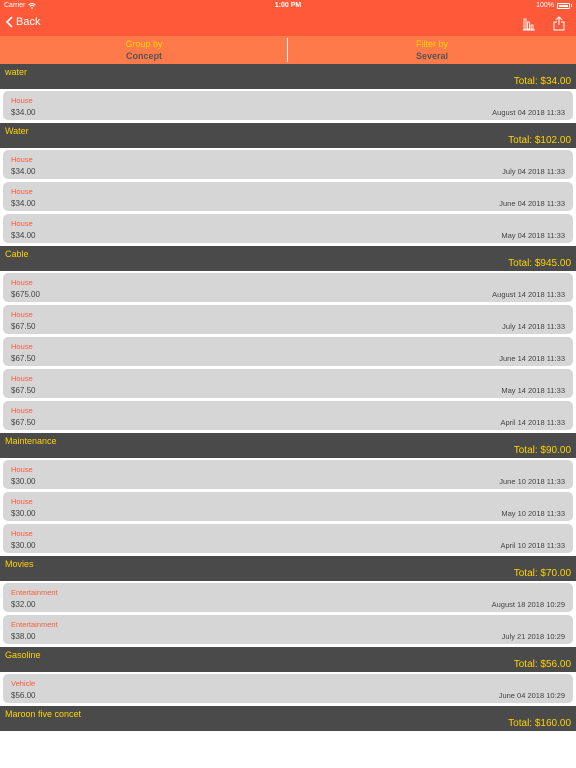  I want to click on back-button: Back, so click(23, 22).